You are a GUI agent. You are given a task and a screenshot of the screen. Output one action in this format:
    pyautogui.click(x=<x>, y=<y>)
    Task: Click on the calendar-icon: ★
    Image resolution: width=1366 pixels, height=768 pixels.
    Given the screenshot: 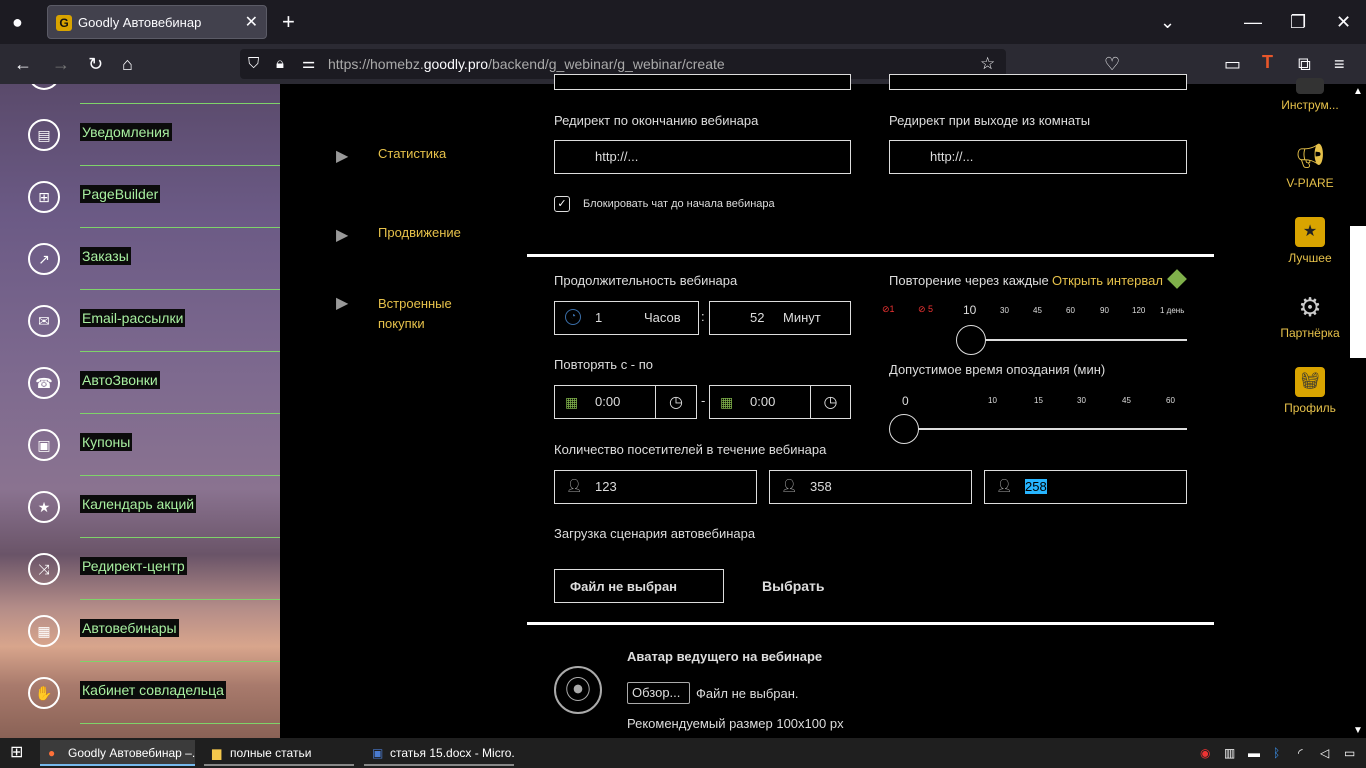 What is the action you would take?
    pyautogui.click(x=44, y=507)
    